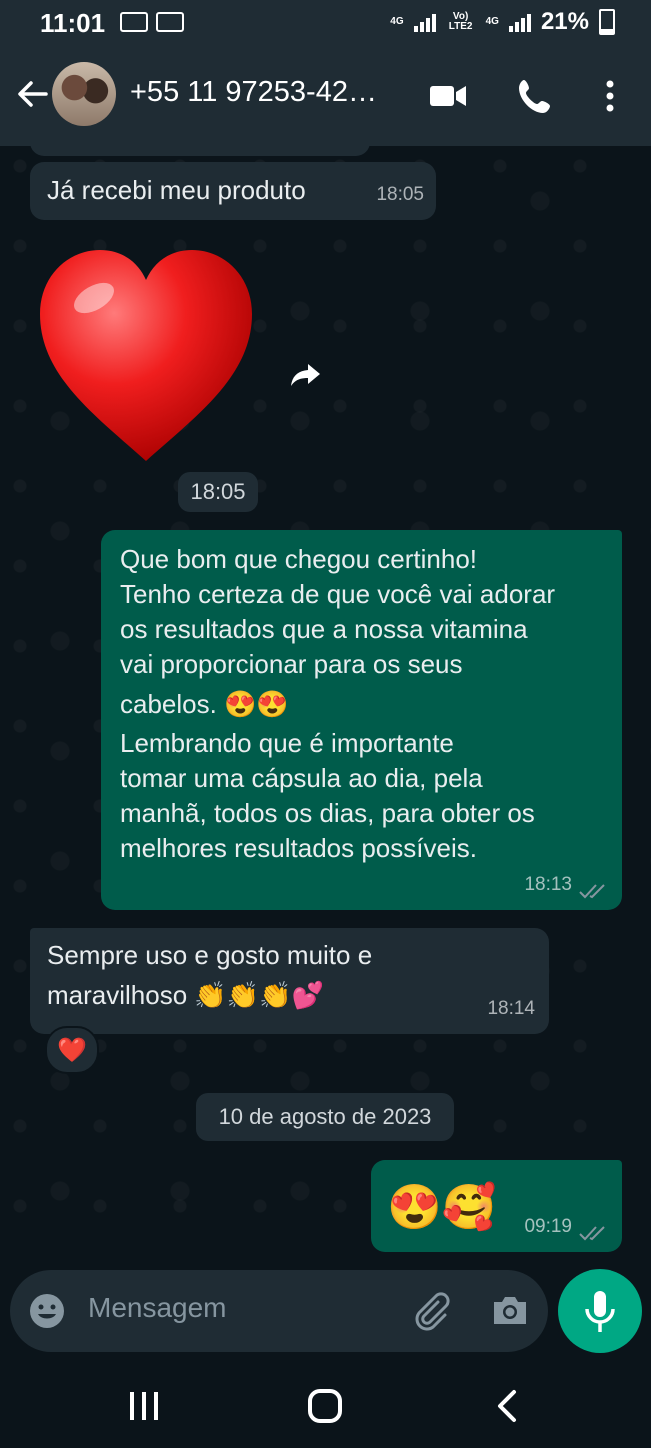 The width and height of the screenshot is (651, 1448). Describe the element at coordinates (157, 1308) in the screenshot. I see `message-input: Mensagem` at that location.